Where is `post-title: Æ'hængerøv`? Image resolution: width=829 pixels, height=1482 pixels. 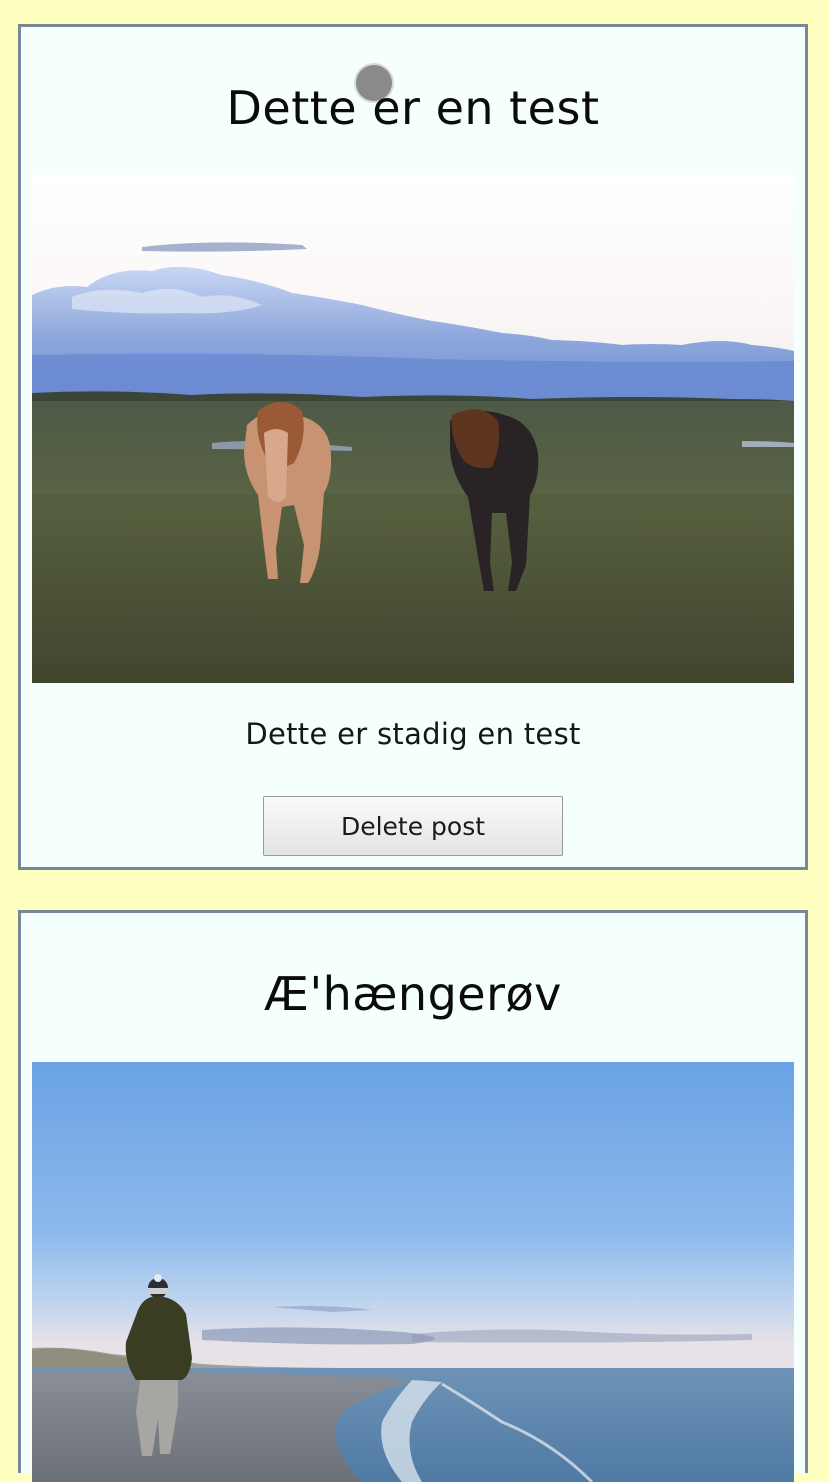
post-title: Æ'hængerøv is located at coordinates (413, 994).